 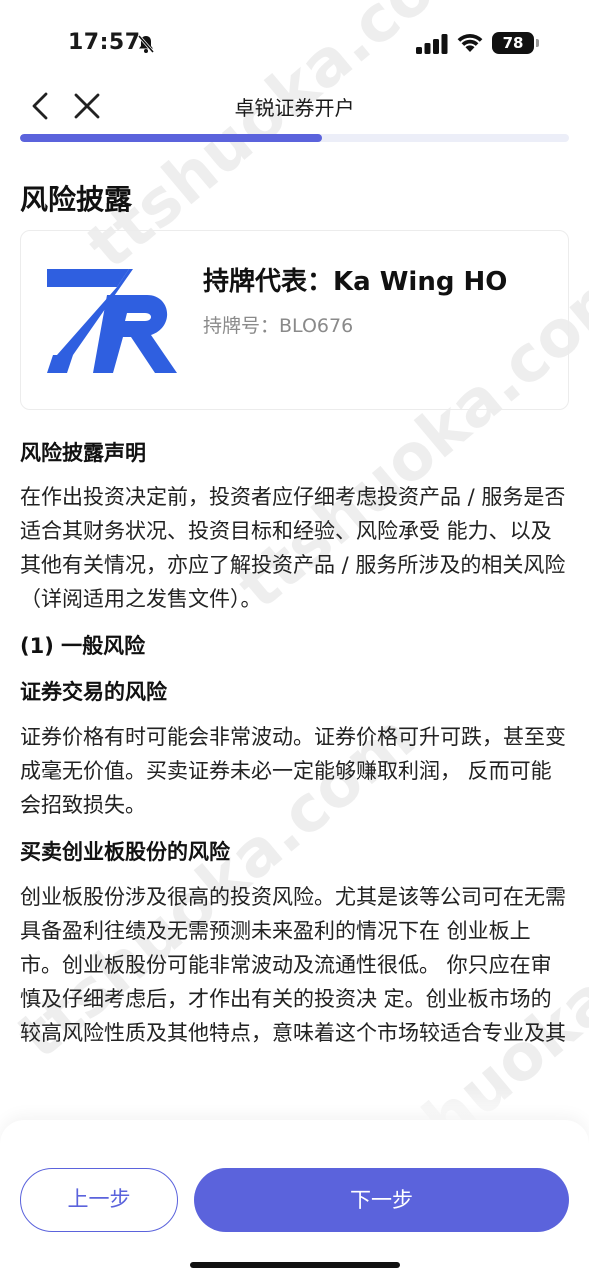 I want to click on nav-title: 卓锐证券开户, so click(x=294, y=108).